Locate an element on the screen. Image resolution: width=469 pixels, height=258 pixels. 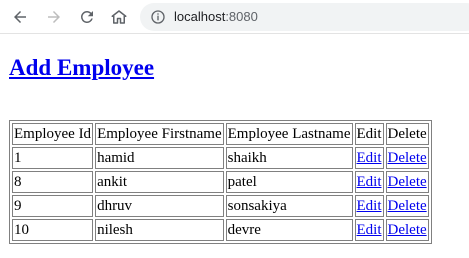
back-arrow-icon is located at coordinates (20, 17).